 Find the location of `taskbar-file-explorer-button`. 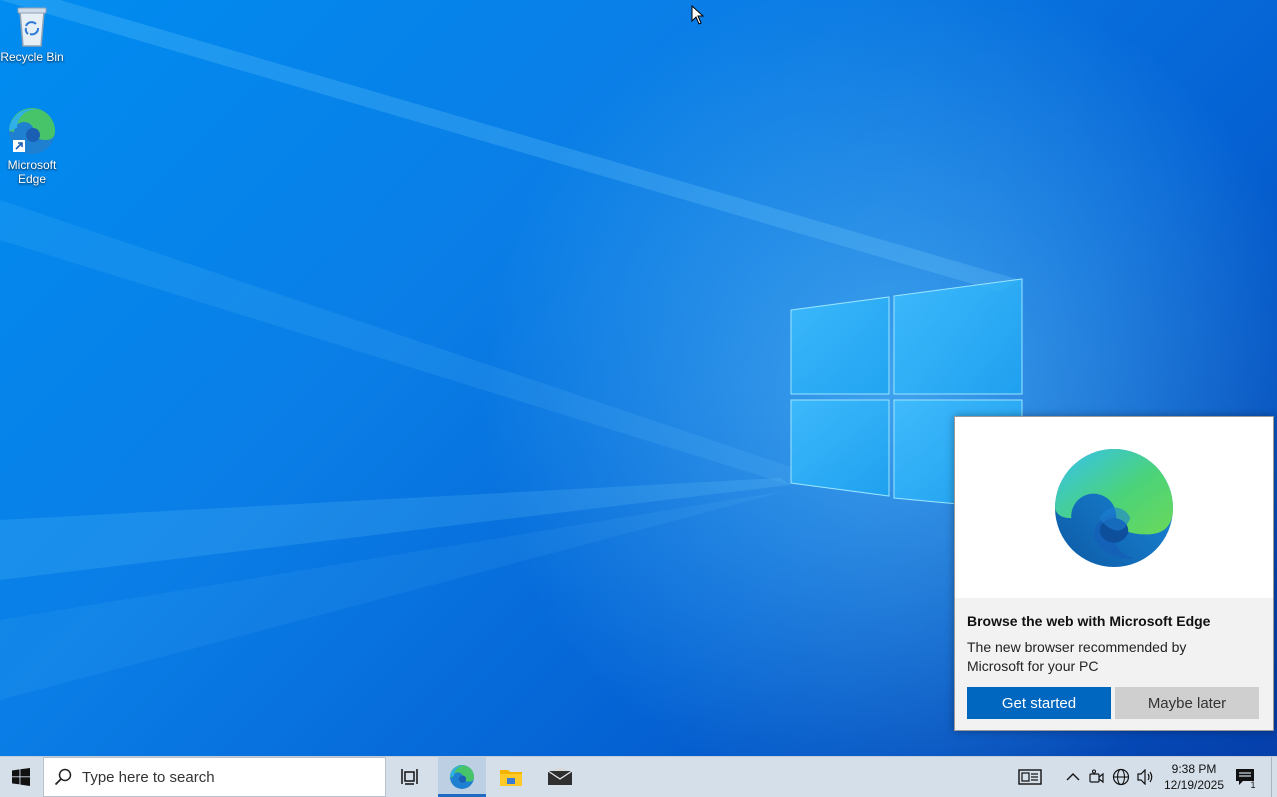

taskbar-file-explorer-button is located at coordinates (511, 777).